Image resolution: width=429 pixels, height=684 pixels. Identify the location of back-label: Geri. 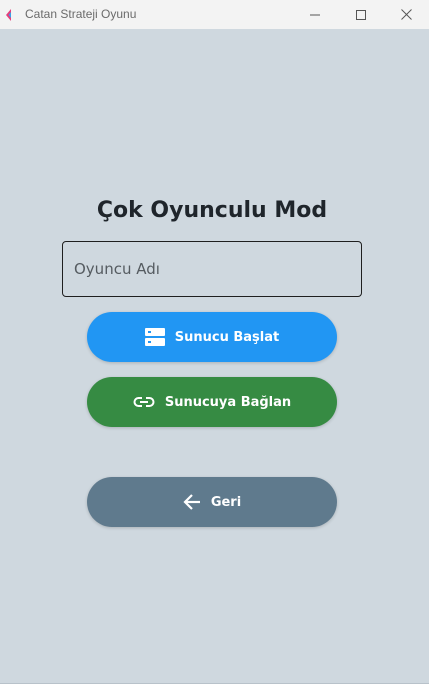
(226, 502).